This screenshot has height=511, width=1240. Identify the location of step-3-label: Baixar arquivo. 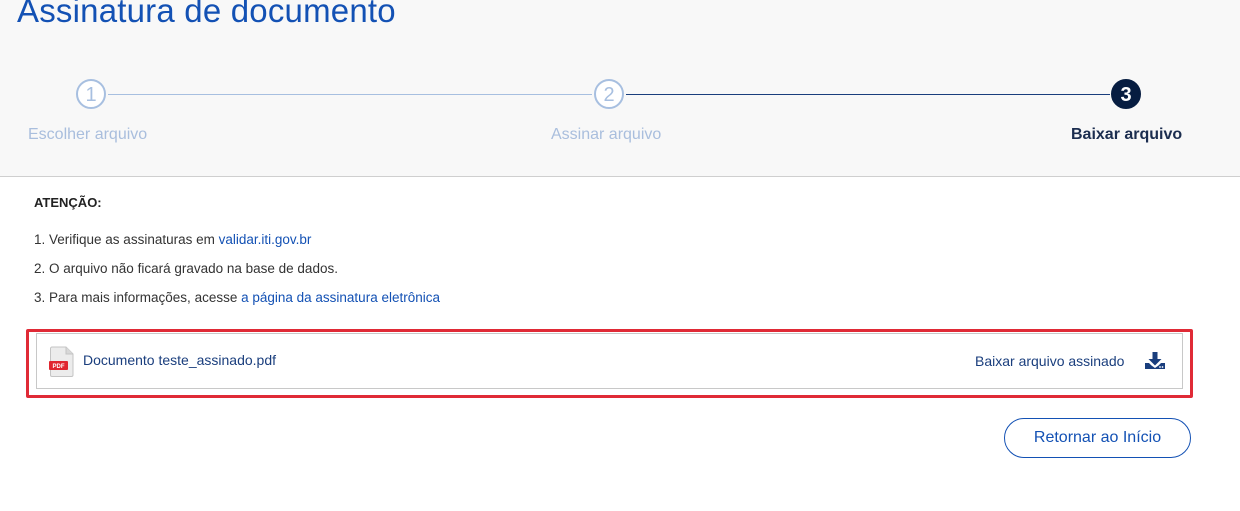
(1127, 134).